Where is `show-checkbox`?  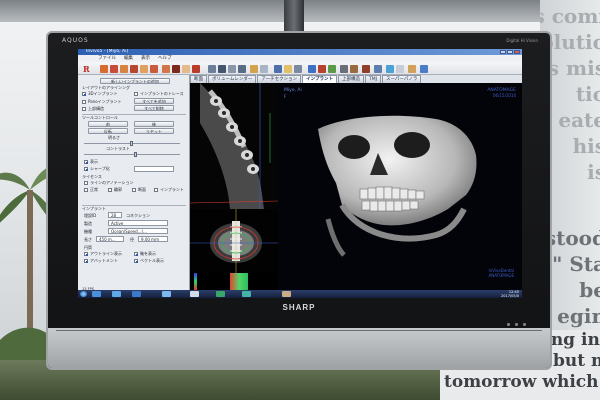 show-checkbox is located at coordinates (86, 162).